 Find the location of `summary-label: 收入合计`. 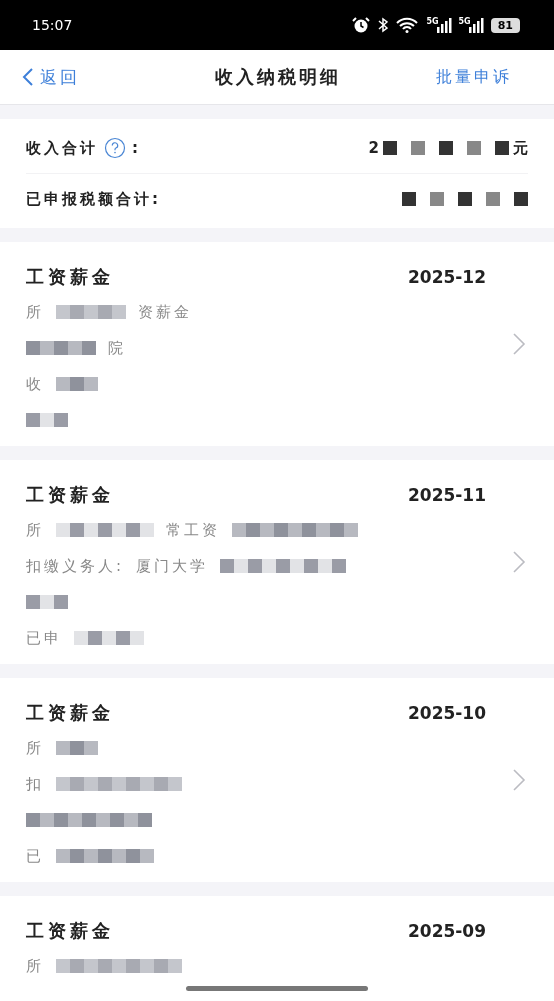

summary-label: 收入合计 is located at coordinates (62, 148).